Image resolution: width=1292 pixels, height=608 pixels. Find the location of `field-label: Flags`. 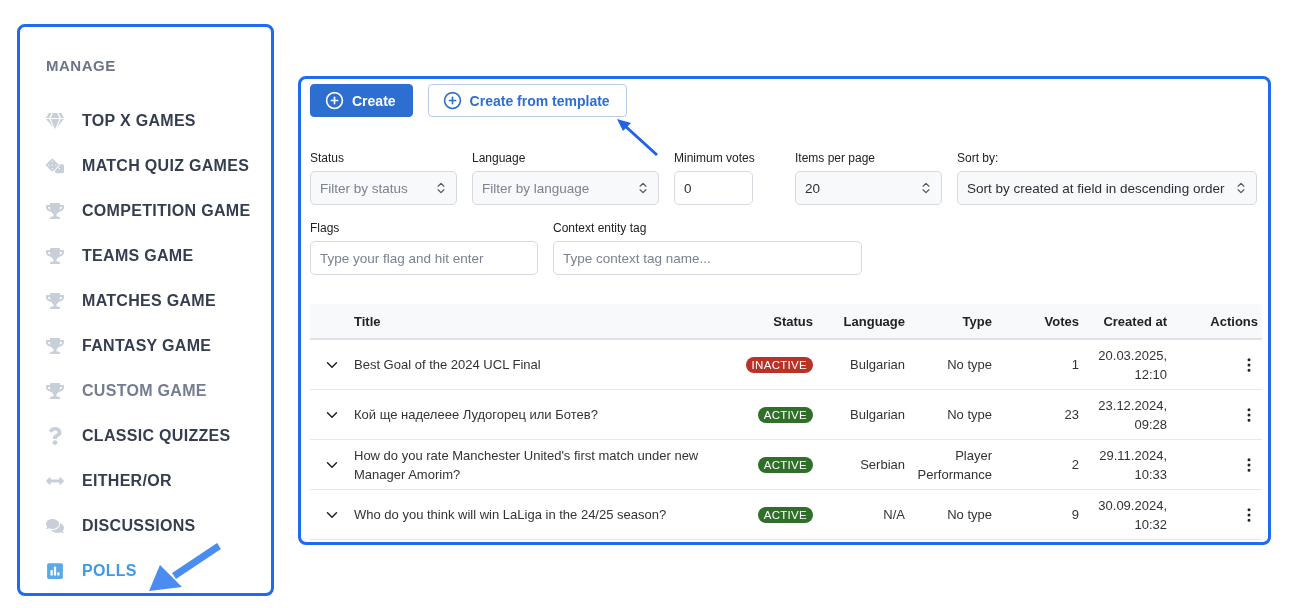

field-label: Flags is located at coordinates (325, 229).